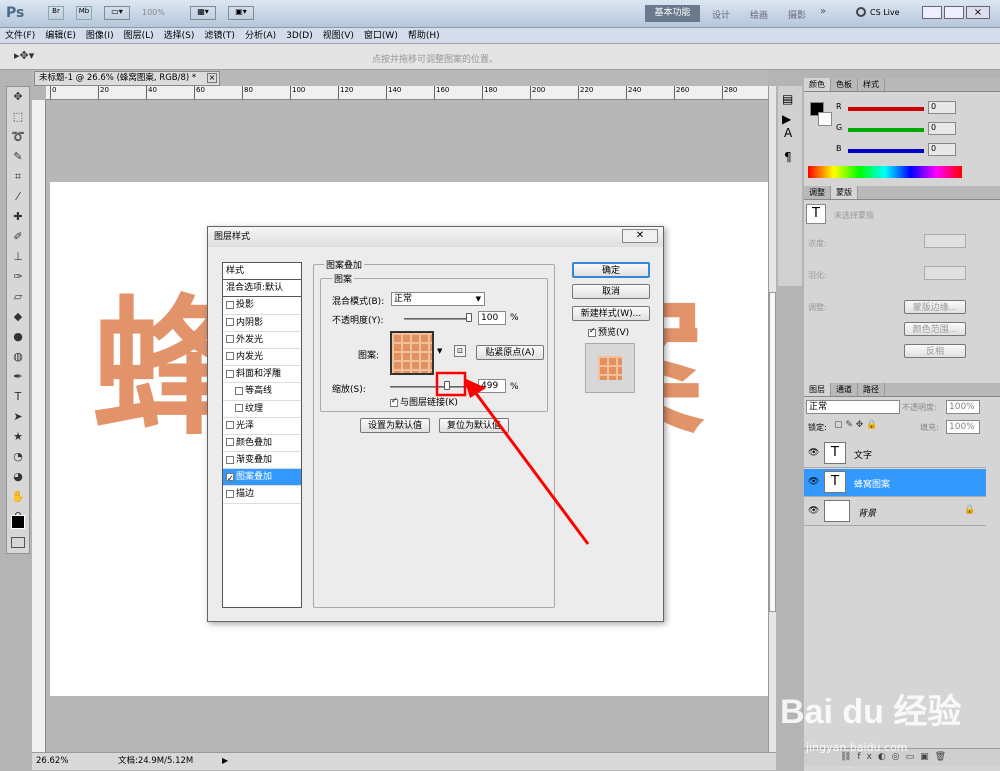  What do you see at coordinates (153, 12) in the screenshot?
I see `zoom-level: 100%` at bounding box center [153, 12].